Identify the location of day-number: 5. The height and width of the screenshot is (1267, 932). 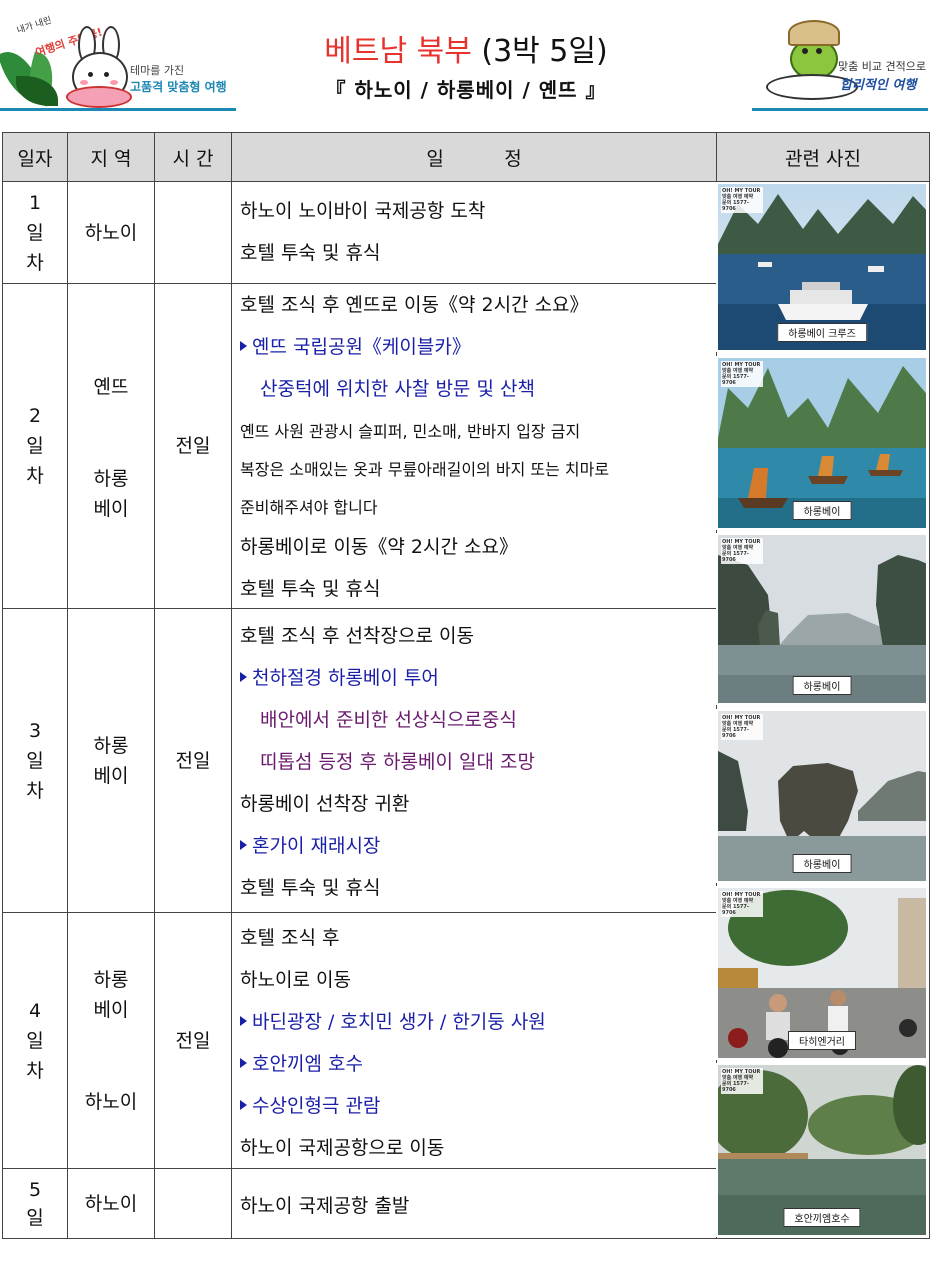
(35, 1190).